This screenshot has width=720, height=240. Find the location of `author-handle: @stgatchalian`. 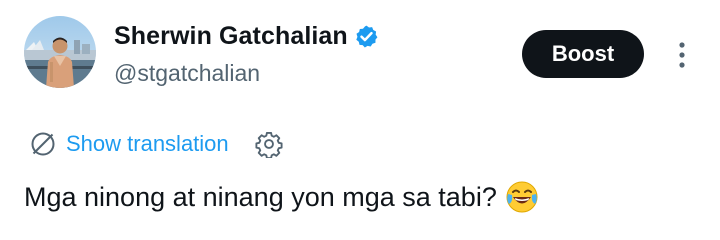

author-handle: @stgatchalian is located at coordinates (187, 73).